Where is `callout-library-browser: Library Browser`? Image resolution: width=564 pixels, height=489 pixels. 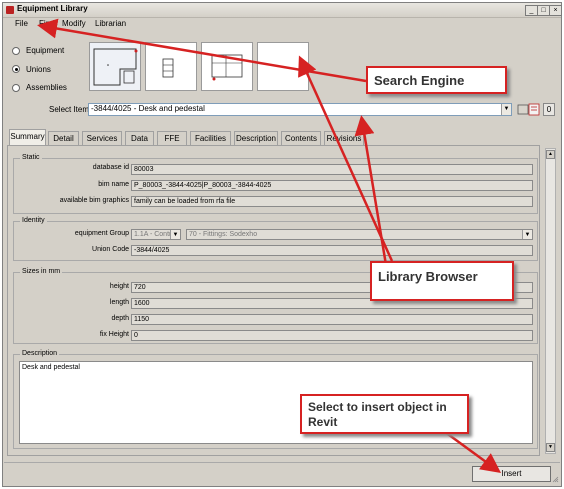 callout-library-browser: Library Browser is located at coordinates (442, 281).